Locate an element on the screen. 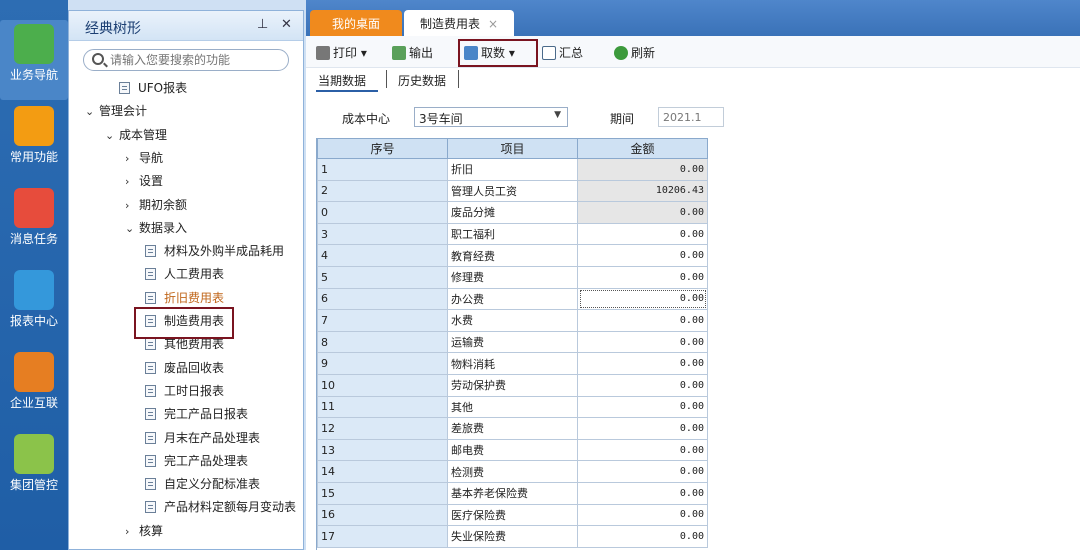 Image resolution: width=1080 pixels, height=550 pixels. table-row: 6 办公费 0.00 is located at coordinates (512, 299).